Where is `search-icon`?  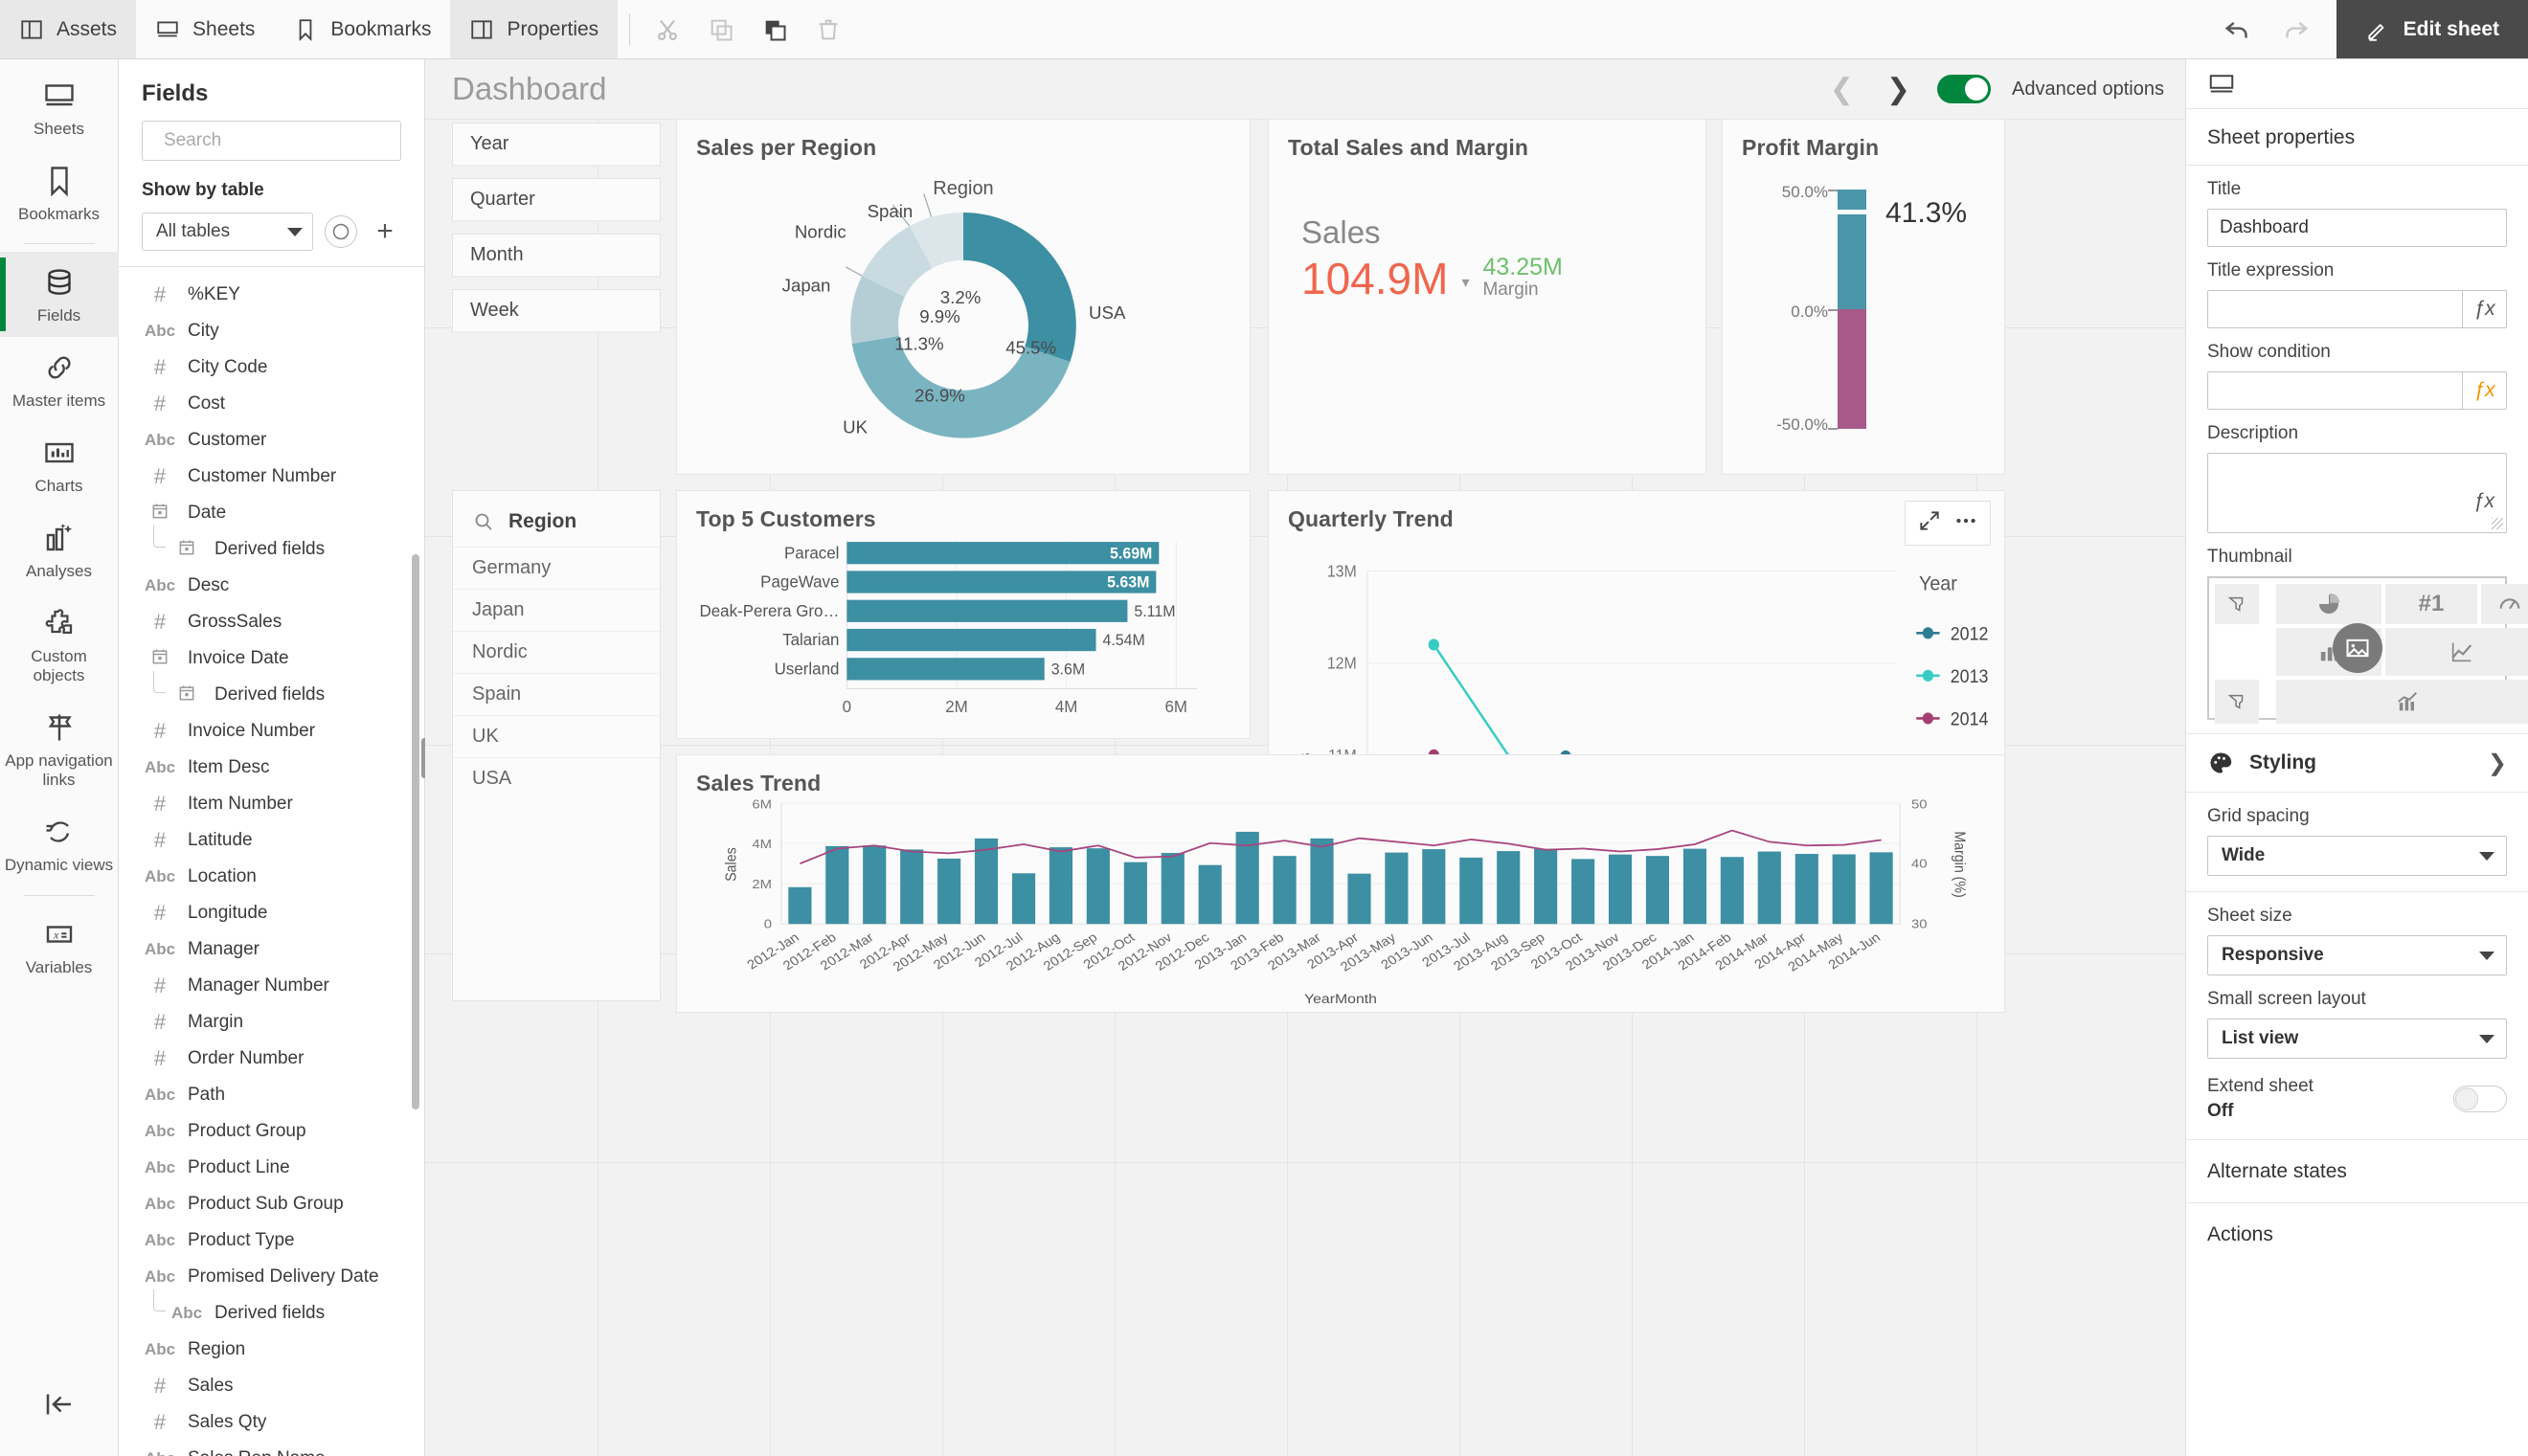 search-icon is located at coordinates (483, 521).